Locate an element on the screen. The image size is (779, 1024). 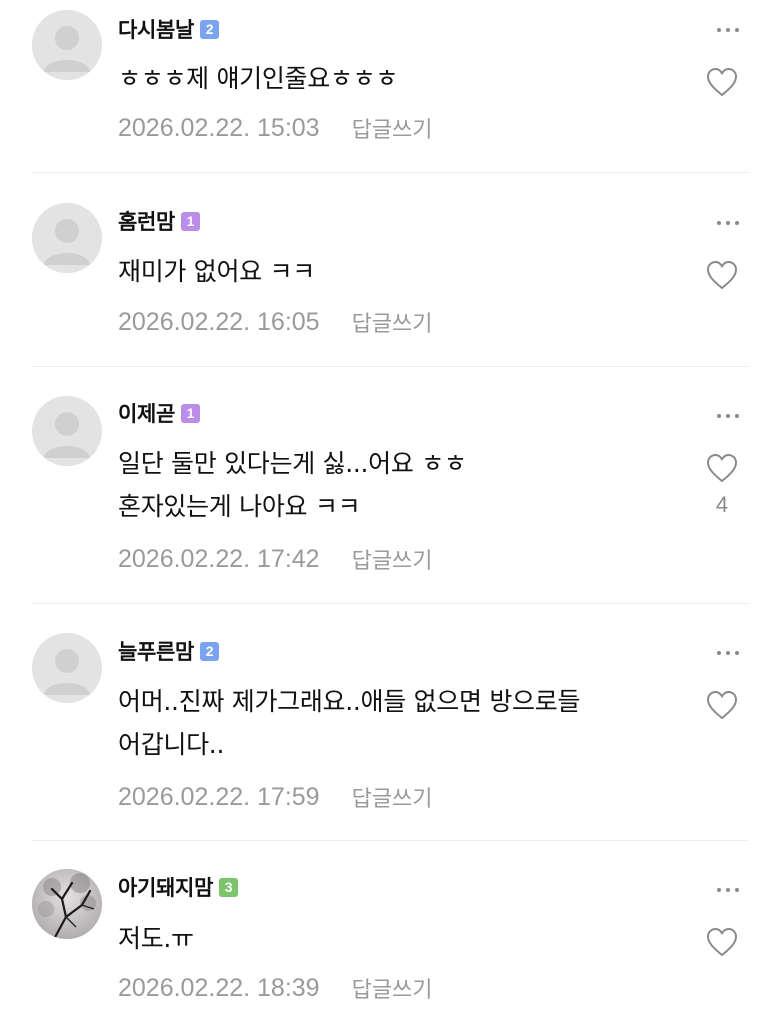
comment-text: 어머..진짜 제가그래요..애들 없으면 방으로들 어갑니다.. is located at coordinates (349, 723).